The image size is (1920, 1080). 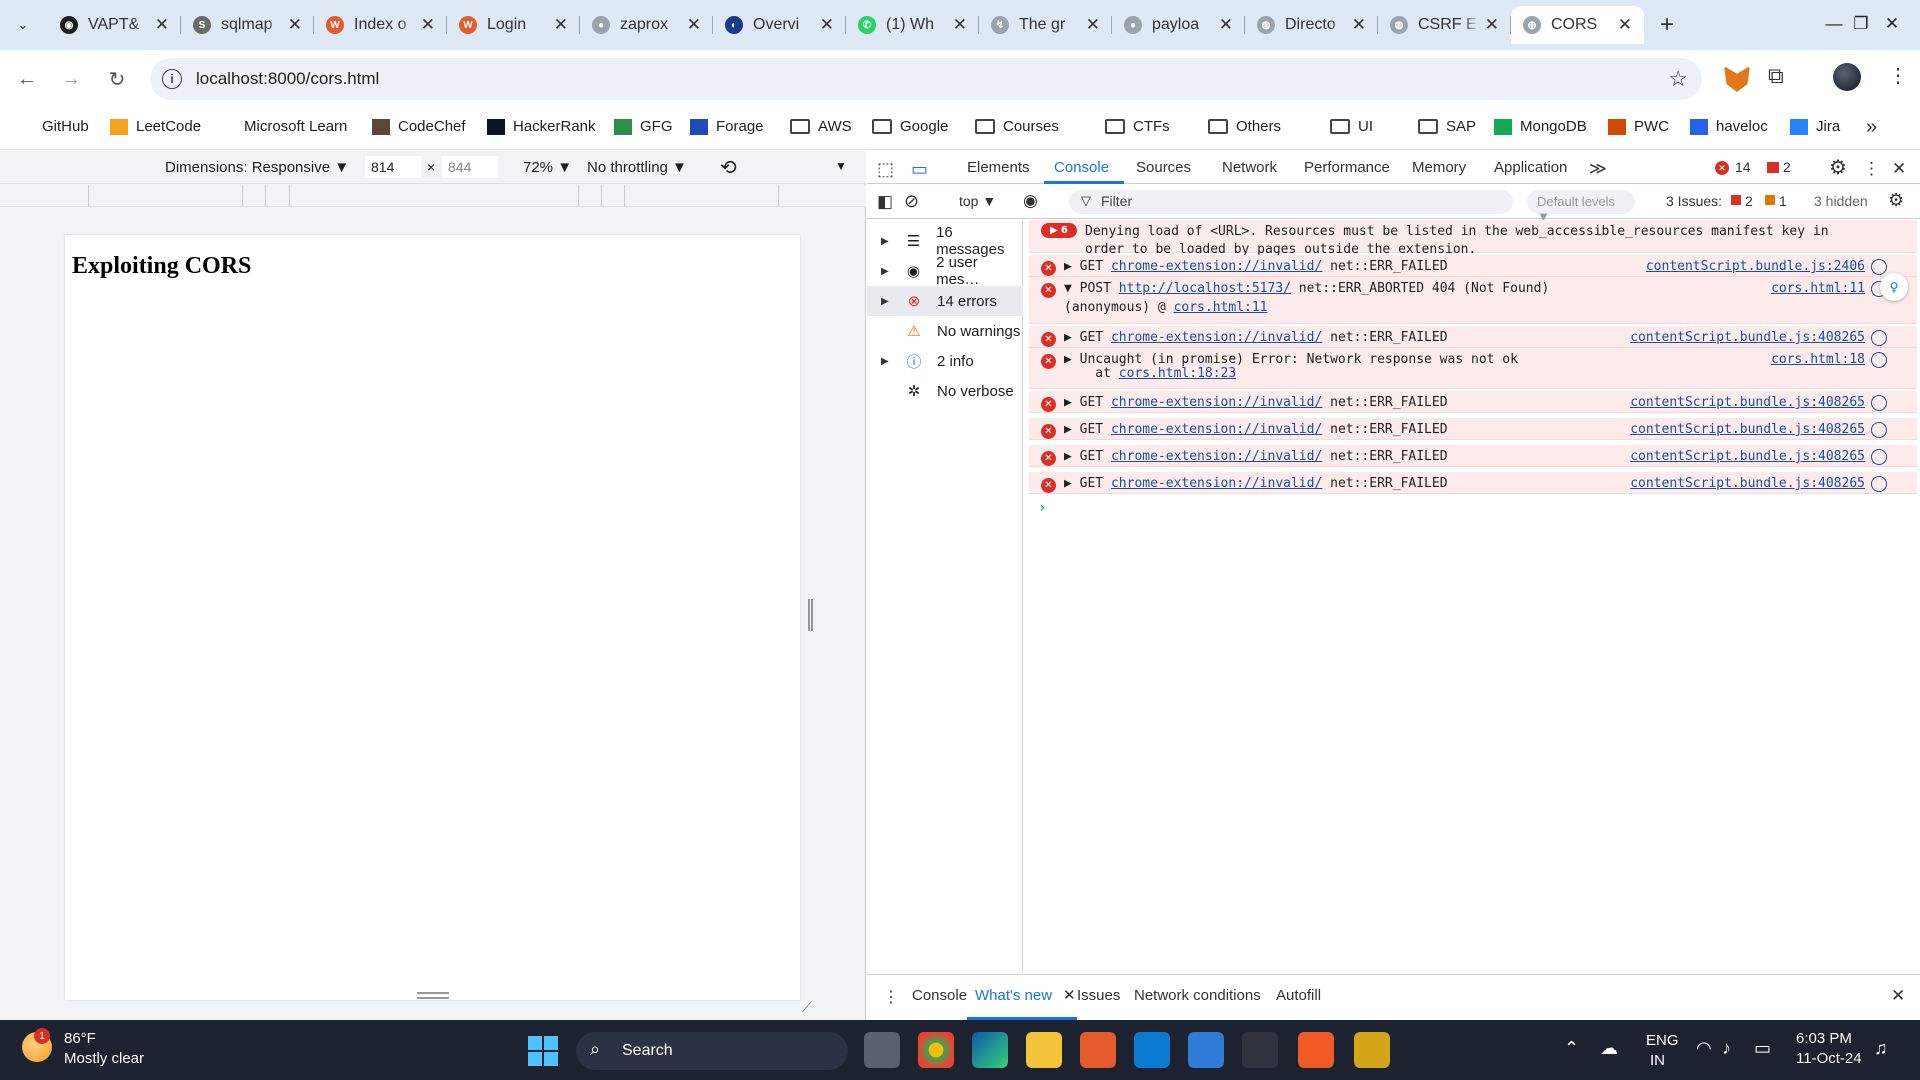 What do you see at coordinates (1581, 207) in the screenshot?
I see `log-levels-select: Default levels ▼` at bounding box center [1581, 207].